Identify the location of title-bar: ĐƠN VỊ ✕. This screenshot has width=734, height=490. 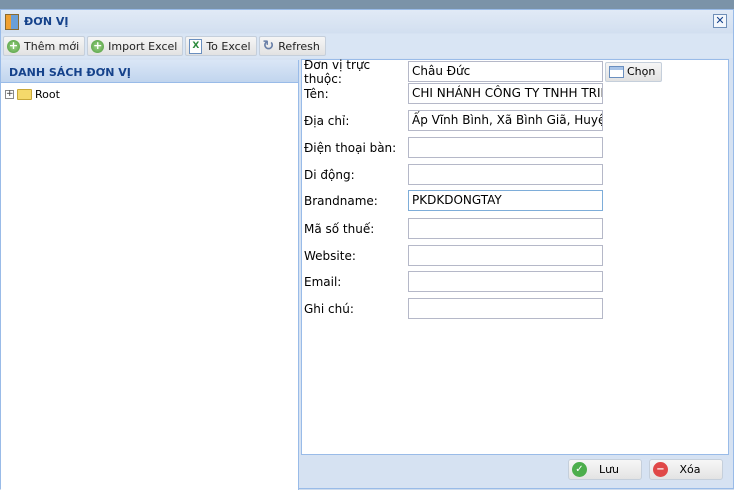
(367, 21).